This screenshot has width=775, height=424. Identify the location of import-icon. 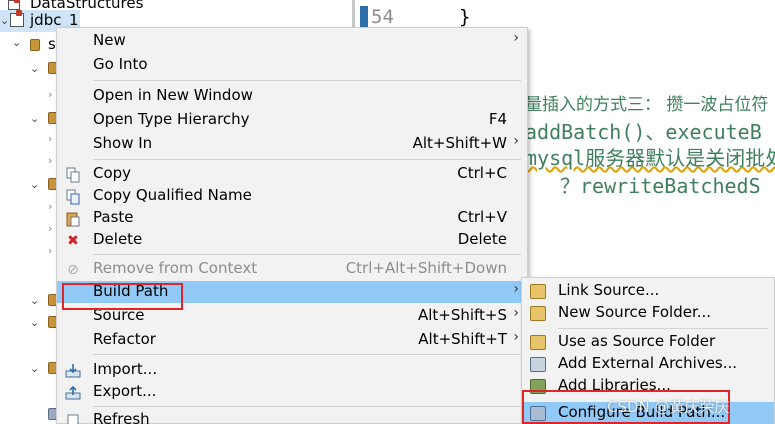
(73, 371).